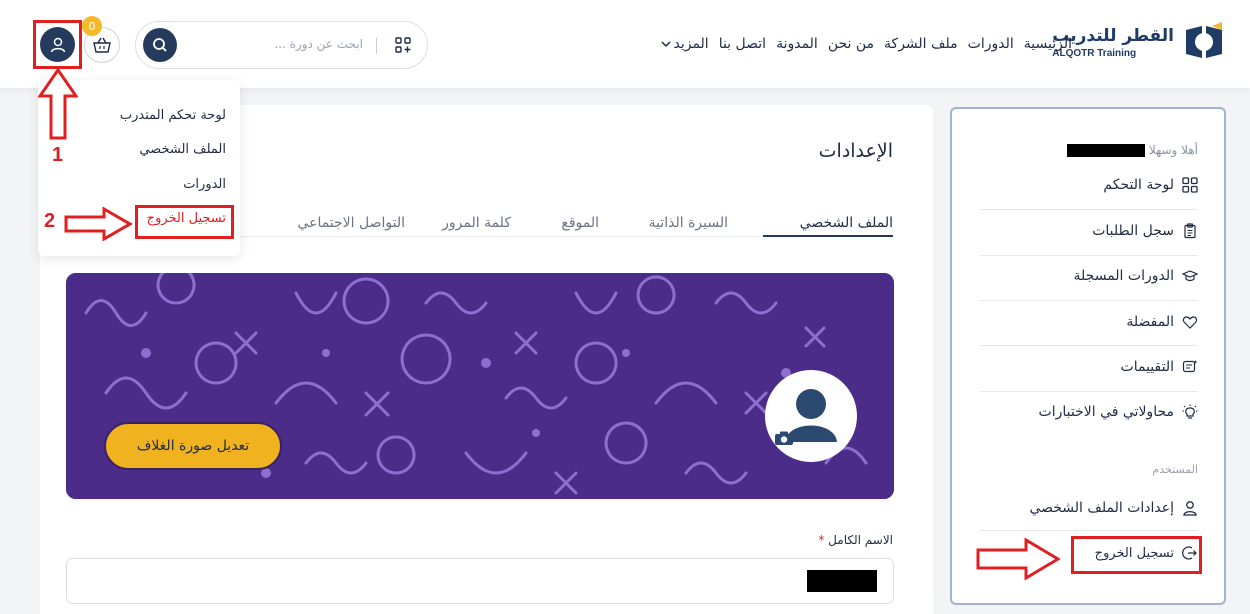 The height and width of the screenshot is (614, 1250). What do you see at coordinates (92, 26) in the screenshot?
I see `cart-count-badge: 0` at bounding box center [92, 26].